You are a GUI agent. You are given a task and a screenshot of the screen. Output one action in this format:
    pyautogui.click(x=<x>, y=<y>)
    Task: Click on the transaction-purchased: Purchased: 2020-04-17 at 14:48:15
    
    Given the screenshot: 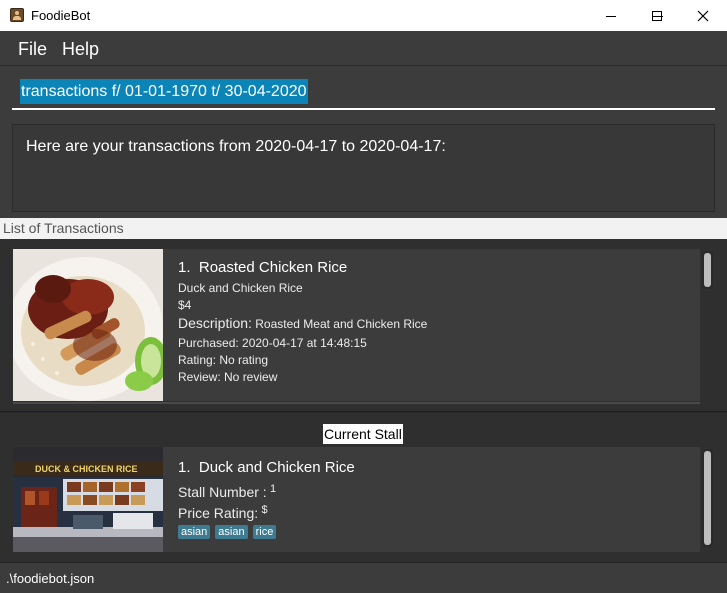 What is the action you would take?
    pyautogui.click(x=272, y=343)
    